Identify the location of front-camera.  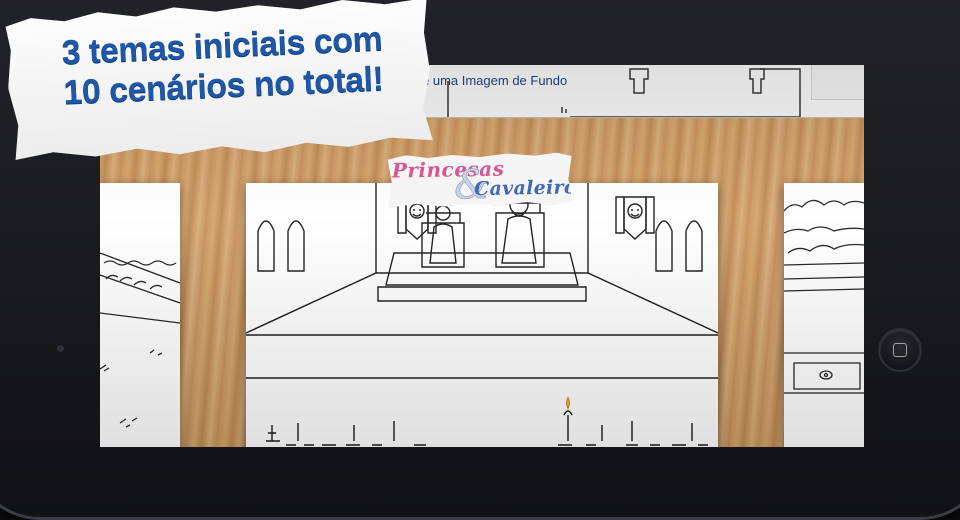
(60, 348).